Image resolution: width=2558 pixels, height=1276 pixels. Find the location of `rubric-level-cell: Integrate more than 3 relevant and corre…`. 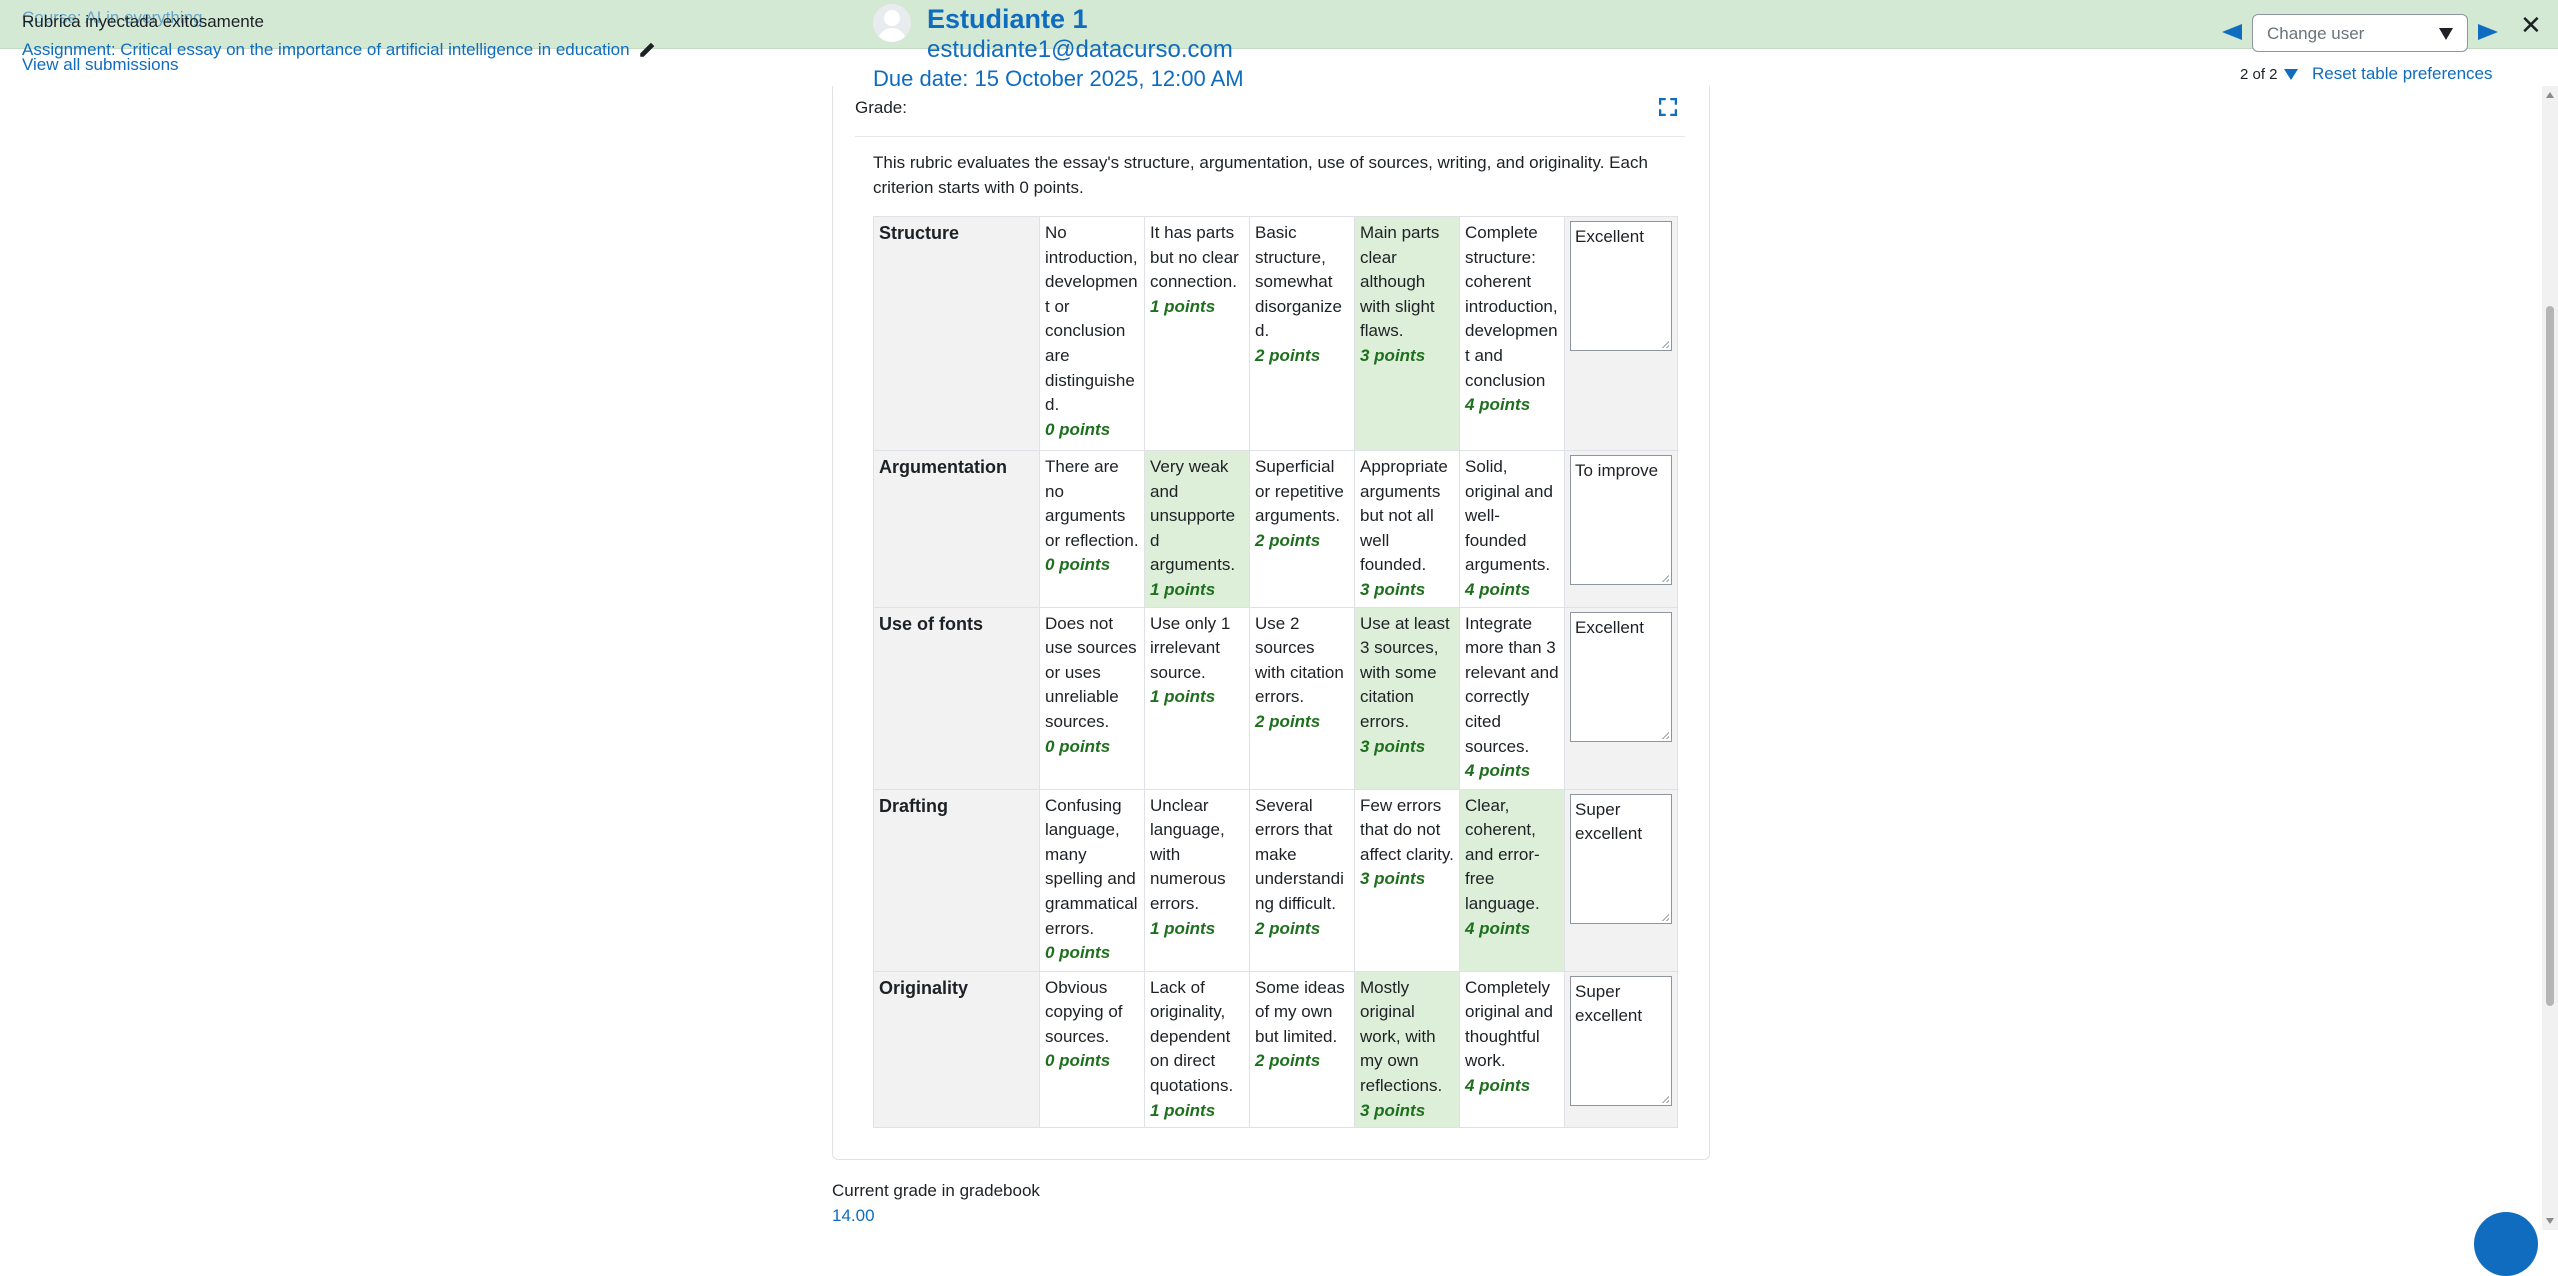

rubric-level-cell: Integrate more than 3 relevant and corre… is located at coordinates (1512, 698).